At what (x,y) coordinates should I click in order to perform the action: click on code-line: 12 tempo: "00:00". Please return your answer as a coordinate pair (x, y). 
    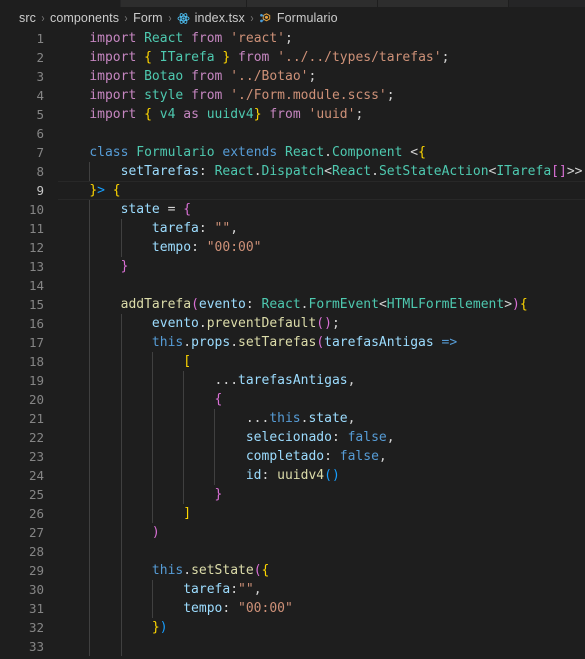
    Looking at the image, I should click on (292, 247).